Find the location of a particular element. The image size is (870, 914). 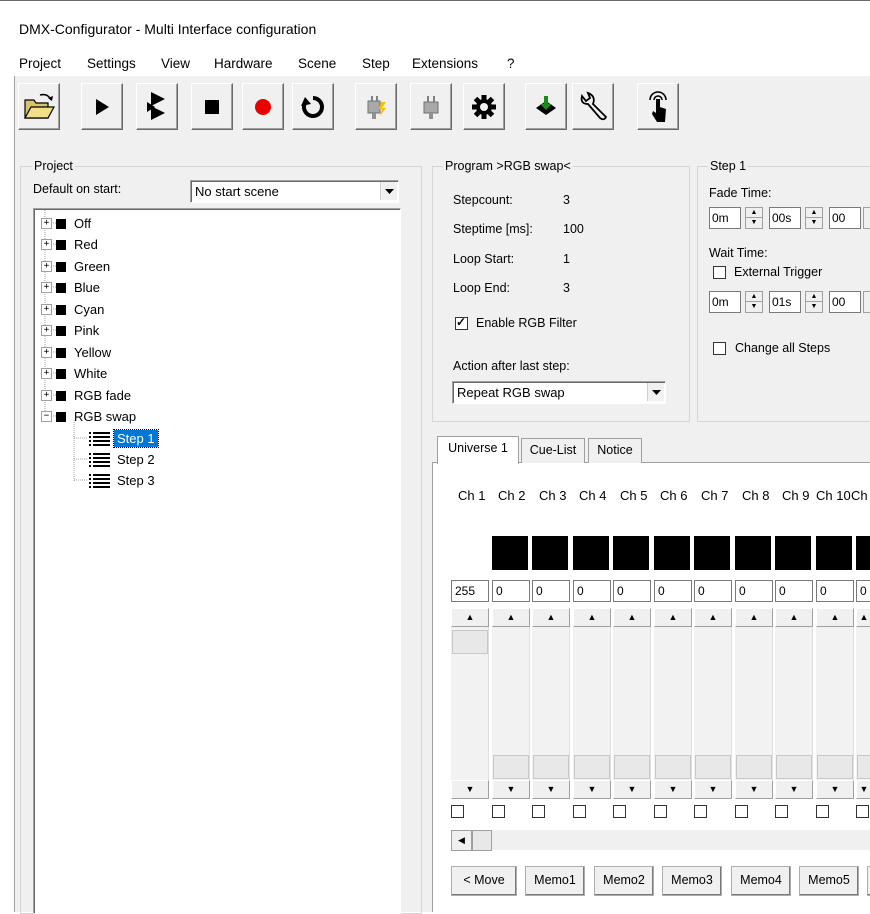

fade-minutes-spinner: ▲ ▼ is located at coordinates (754, 218).